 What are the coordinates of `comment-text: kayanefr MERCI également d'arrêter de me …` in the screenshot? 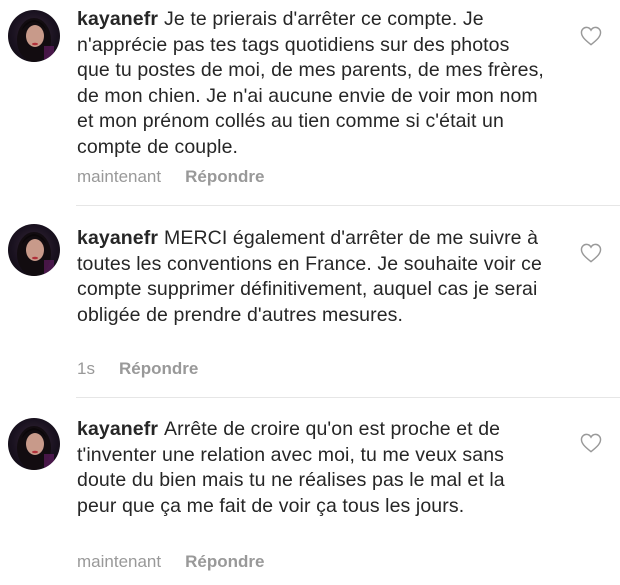 It's located at (312, 277).